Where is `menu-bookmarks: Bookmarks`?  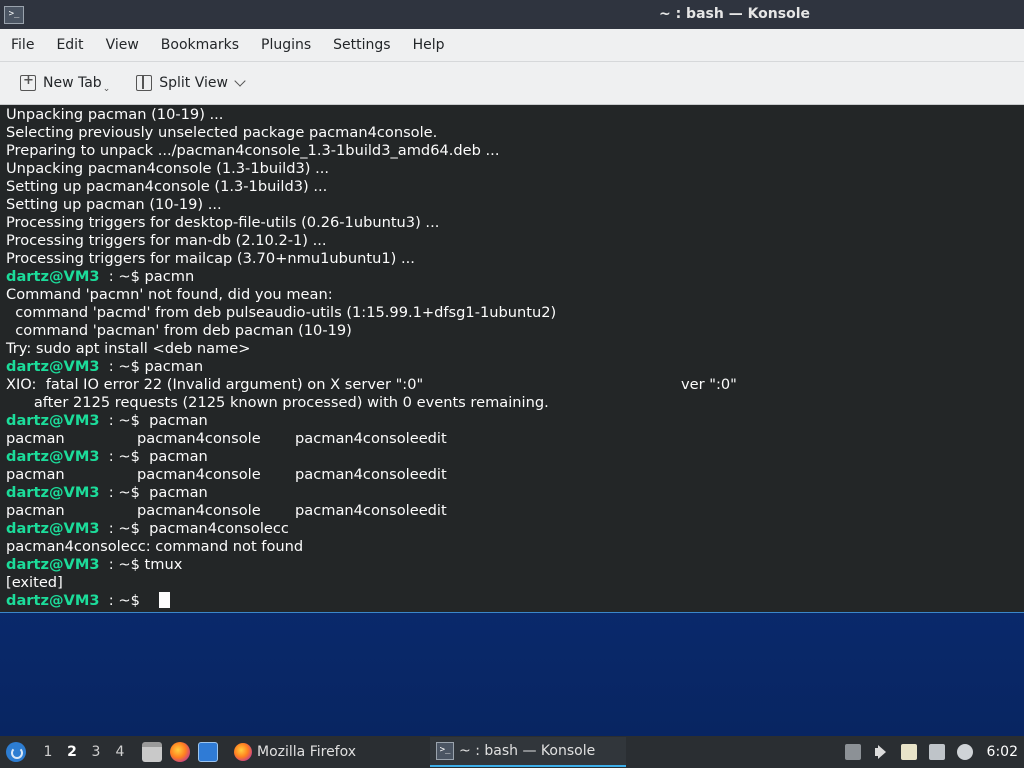
menu-bookmarks: Bookmarks is located at coordinates (200, 45).